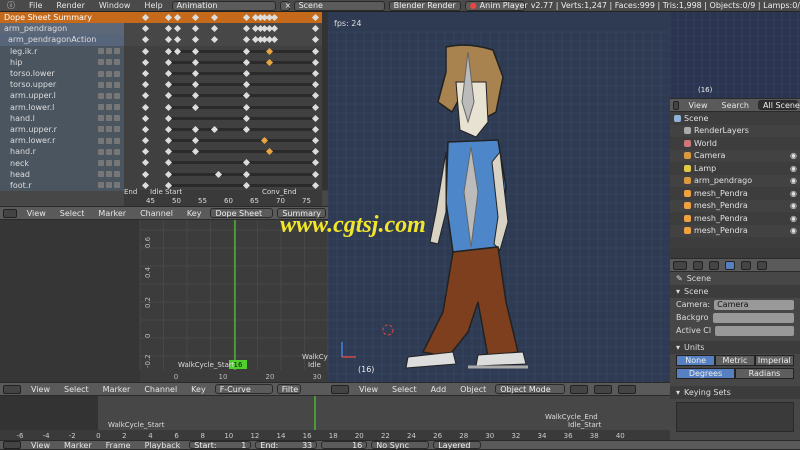 Image resolution: width=800 pixels, height=450 pixels. Describe the element at coordinates (698, 105) in the screenshot. I see `outliner-menu-view: View` at that location.